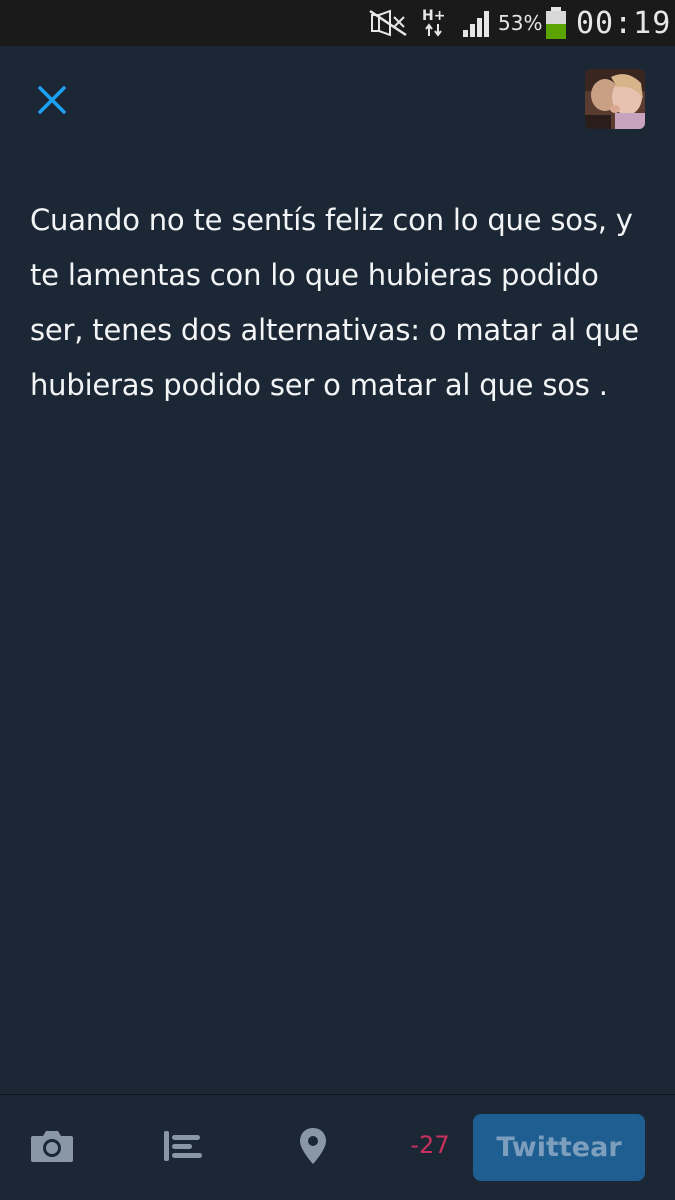  Describe the element at coordinates (434, 16) in the screenshot. I see `network-type-label: H+` at that location.